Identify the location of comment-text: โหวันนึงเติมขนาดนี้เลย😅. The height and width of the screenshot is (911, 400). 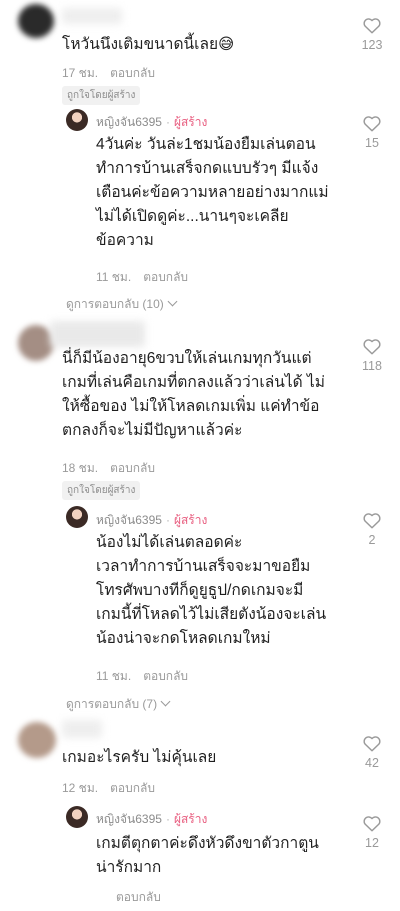
(148, 44).